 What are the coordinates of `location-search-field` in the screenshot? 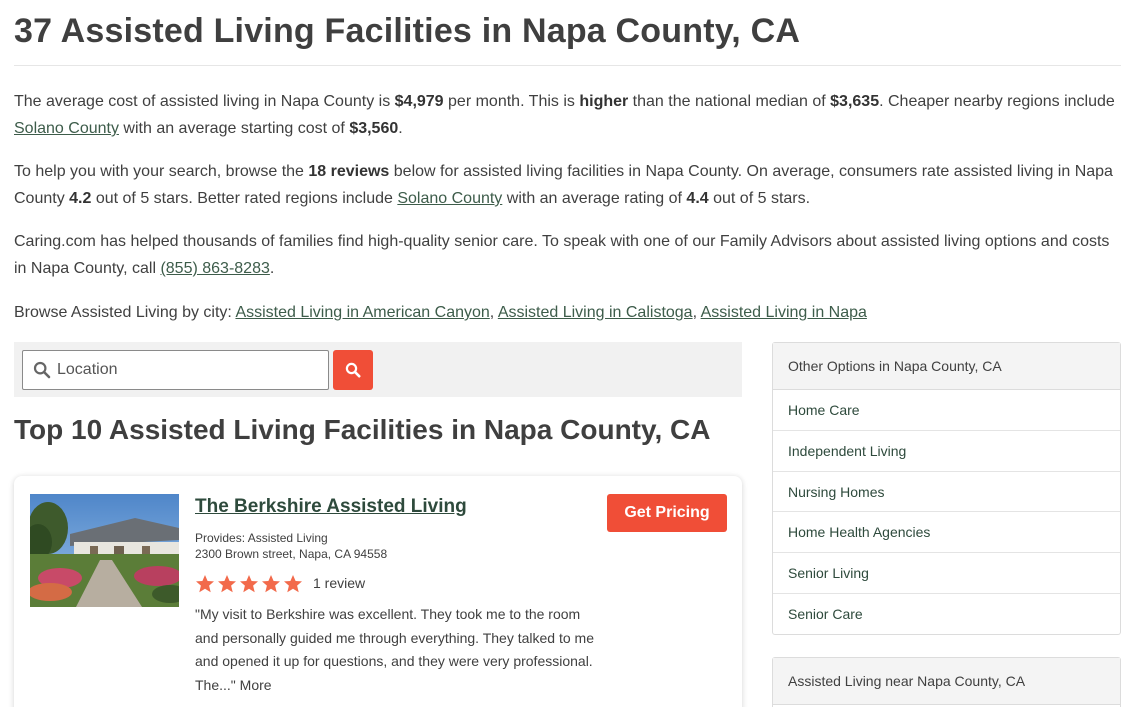 It's located at (175, 370).